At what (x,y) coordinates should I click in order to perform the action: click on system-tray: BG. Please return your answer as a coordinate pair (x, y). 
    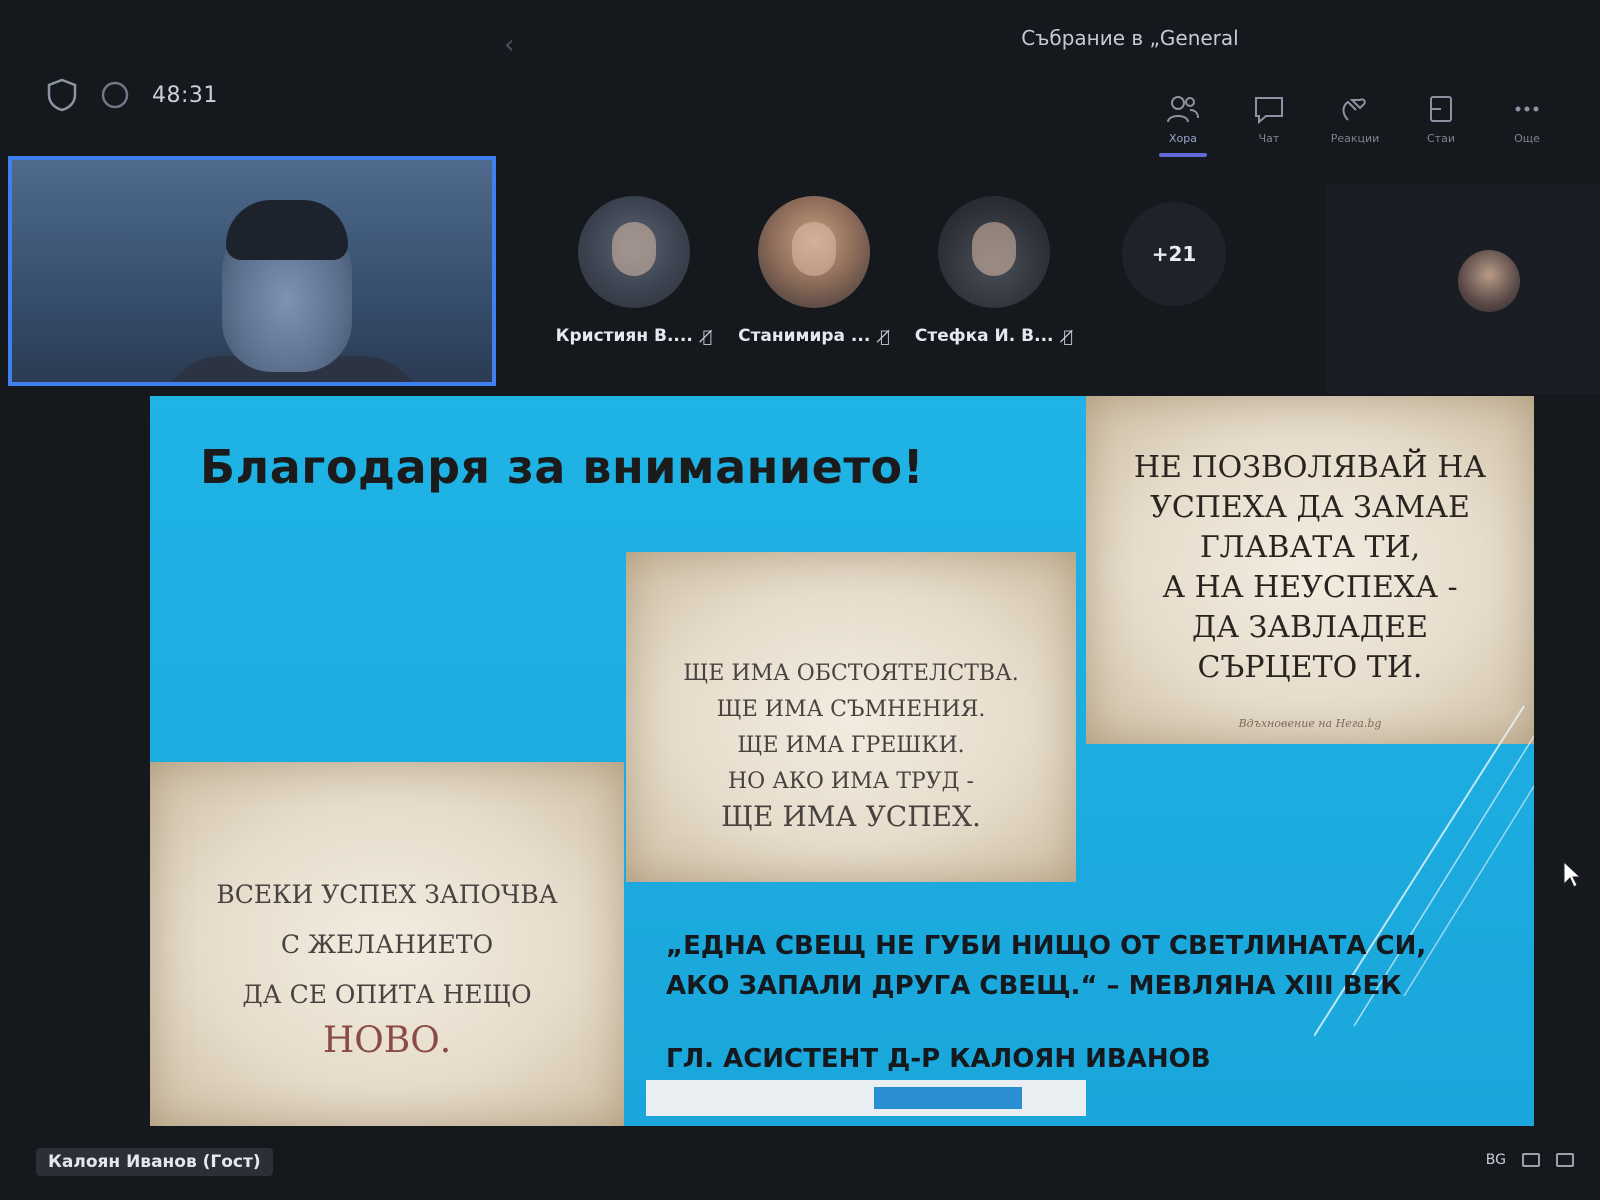
    Looking at the image, I should click on (1530, 1160).